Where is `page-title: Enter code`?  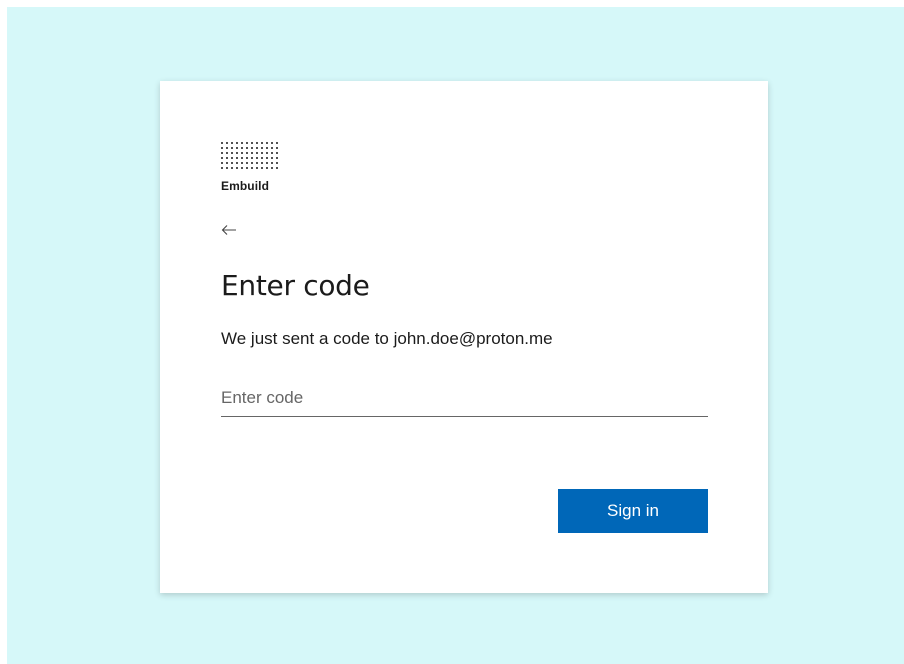
page-title: Enter code is located at coordinates (295, 285).